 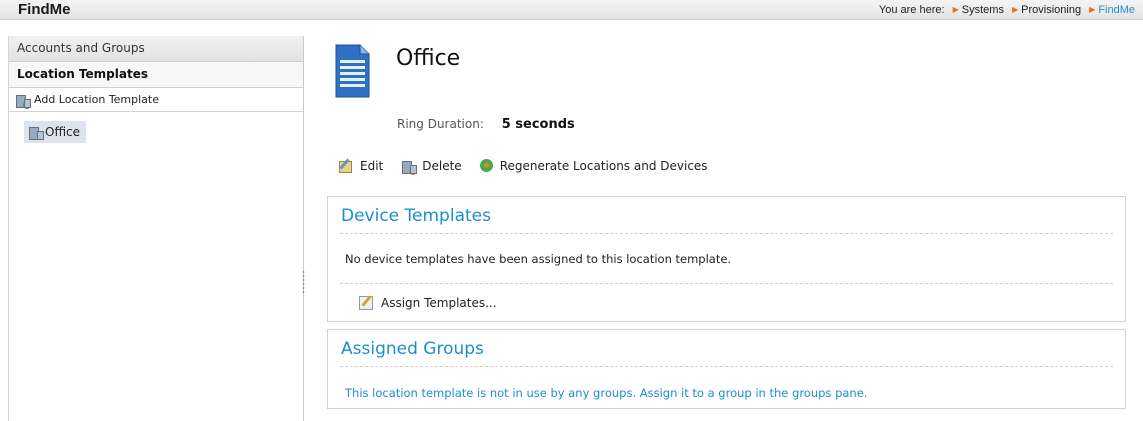 What do you see at coordinates (1051, 10) in the screenshot?
I see `breadcrumb-provisioning: Provisioning` at bounding box center [1051, 10].